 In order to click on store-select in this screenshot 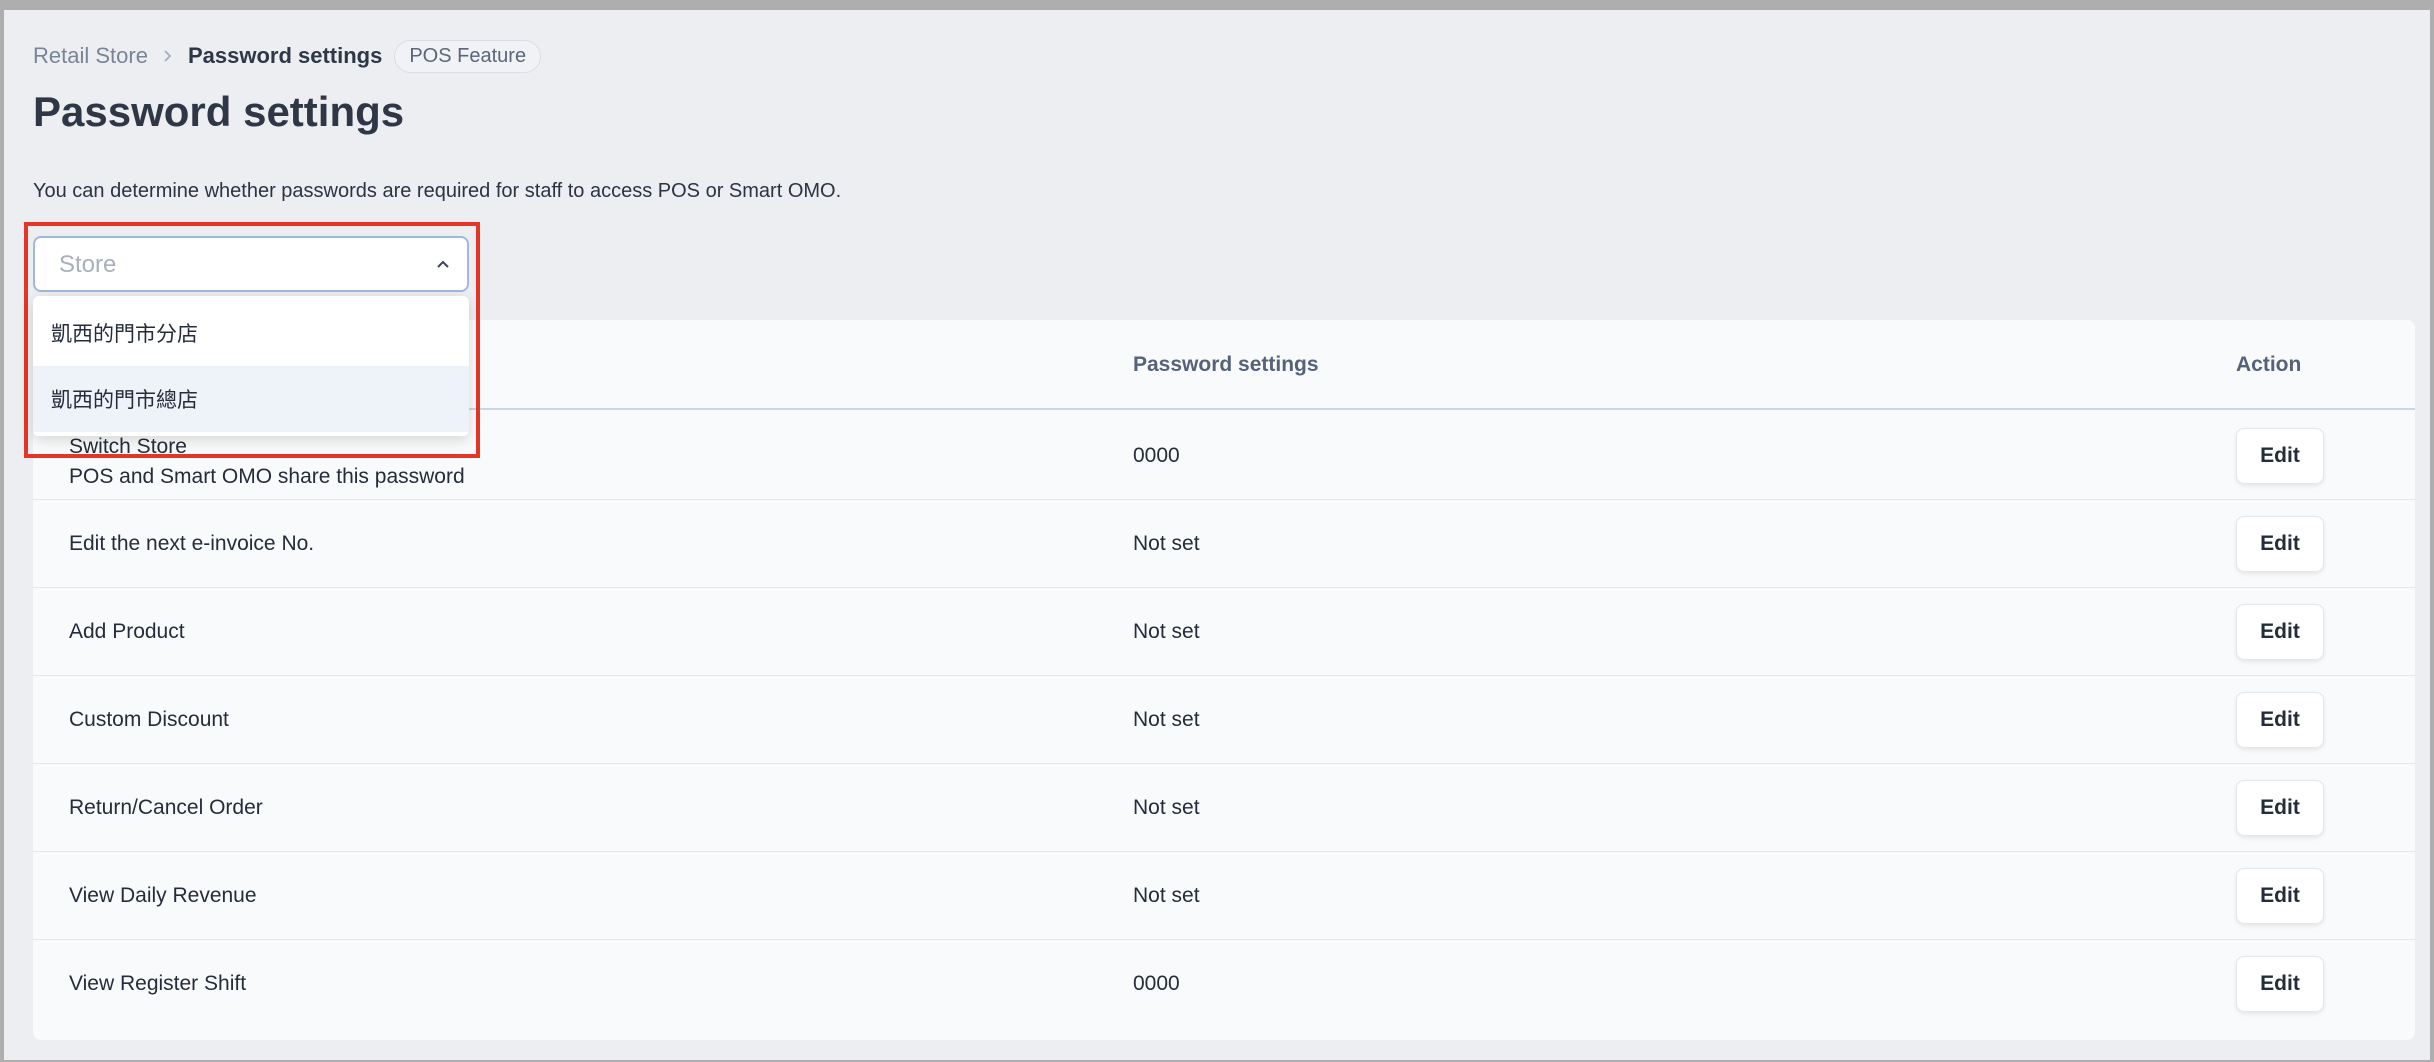, I will do `click(251, 264)`.